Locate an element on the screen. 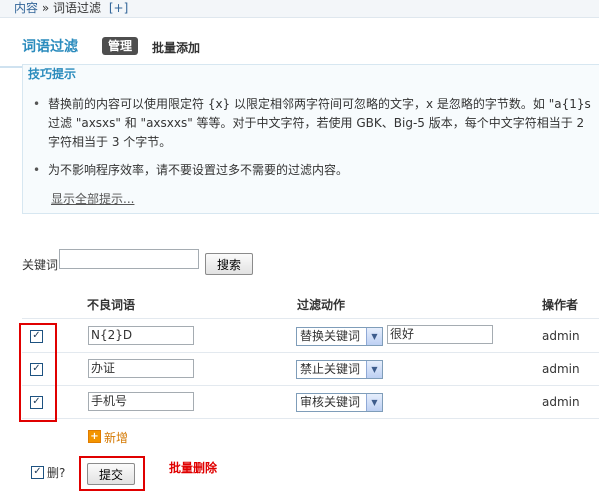  search-input is located at coordinates (129, 259).